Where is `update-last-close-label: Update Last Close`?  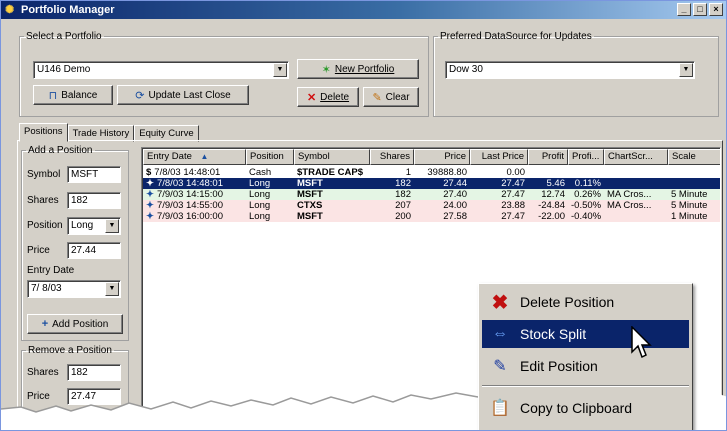
update-last-close-label: Update Last Close is located at coordinates (189, 95).